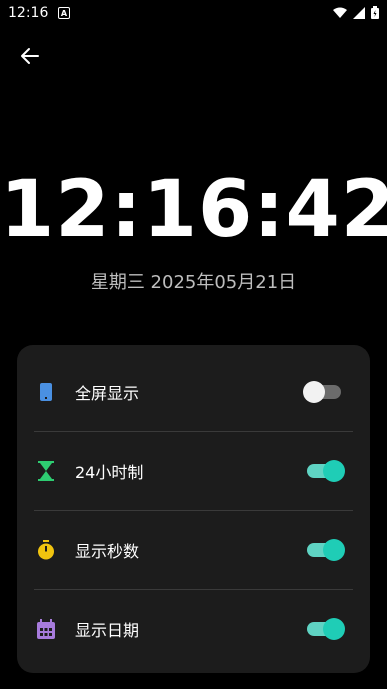  Describe the element at coordinates (193, 392) in the screenshot. I see `setting-row-fullscreen: 全屏显示` at that location.